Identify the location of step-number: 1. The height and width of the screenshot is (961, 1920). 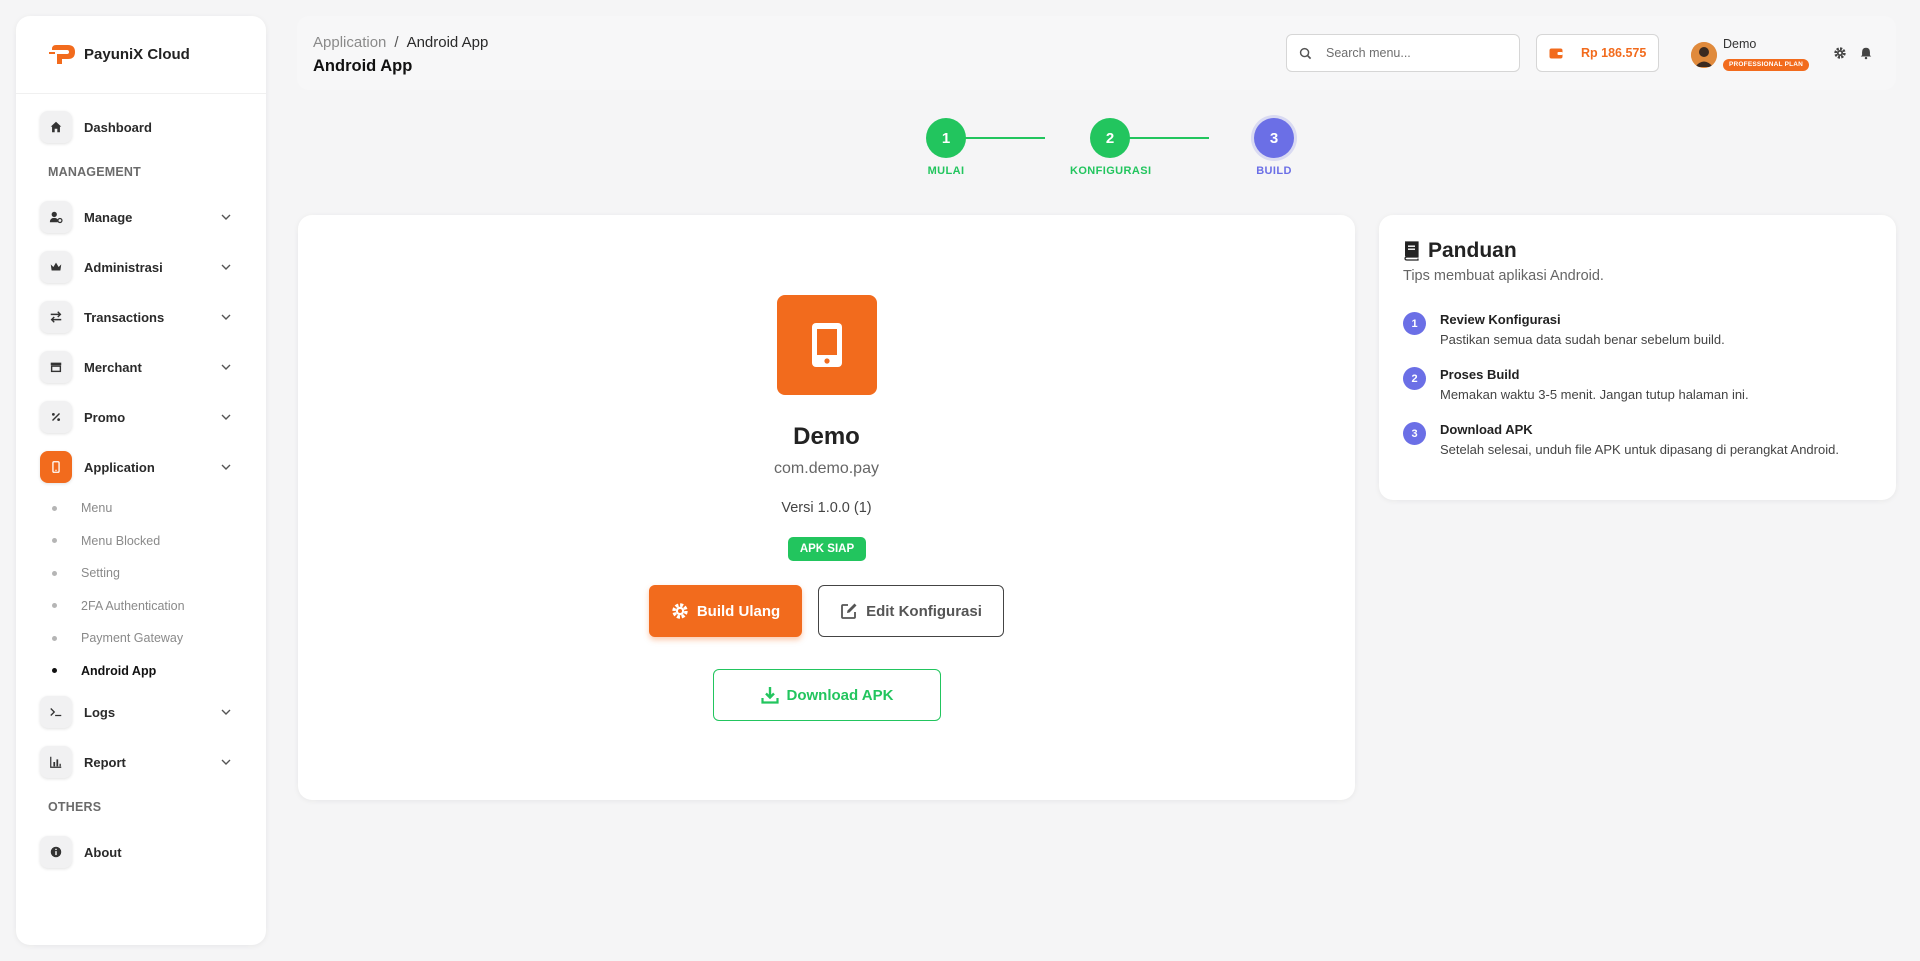
(946, 138).